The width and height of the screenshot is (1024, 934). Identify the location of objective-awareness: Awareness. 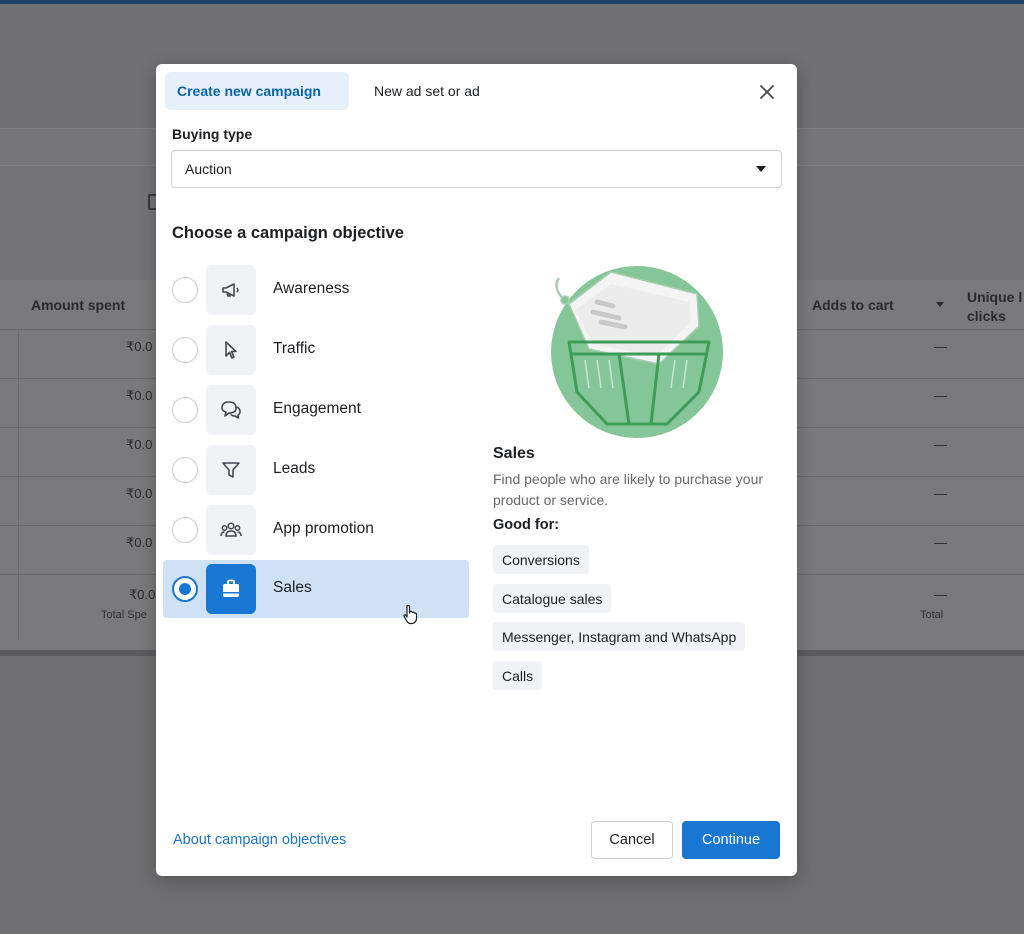
(316, 290).